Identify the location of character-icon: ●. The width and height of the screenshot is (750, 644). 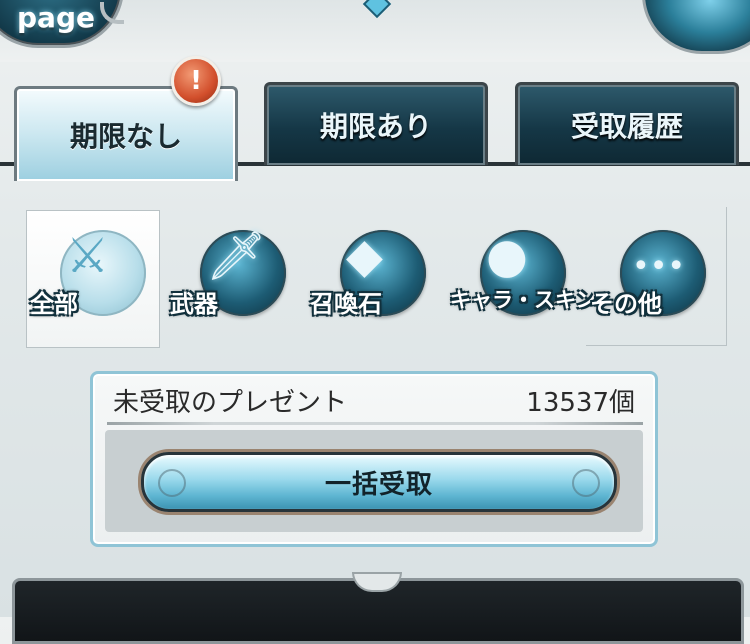
(507, 256).